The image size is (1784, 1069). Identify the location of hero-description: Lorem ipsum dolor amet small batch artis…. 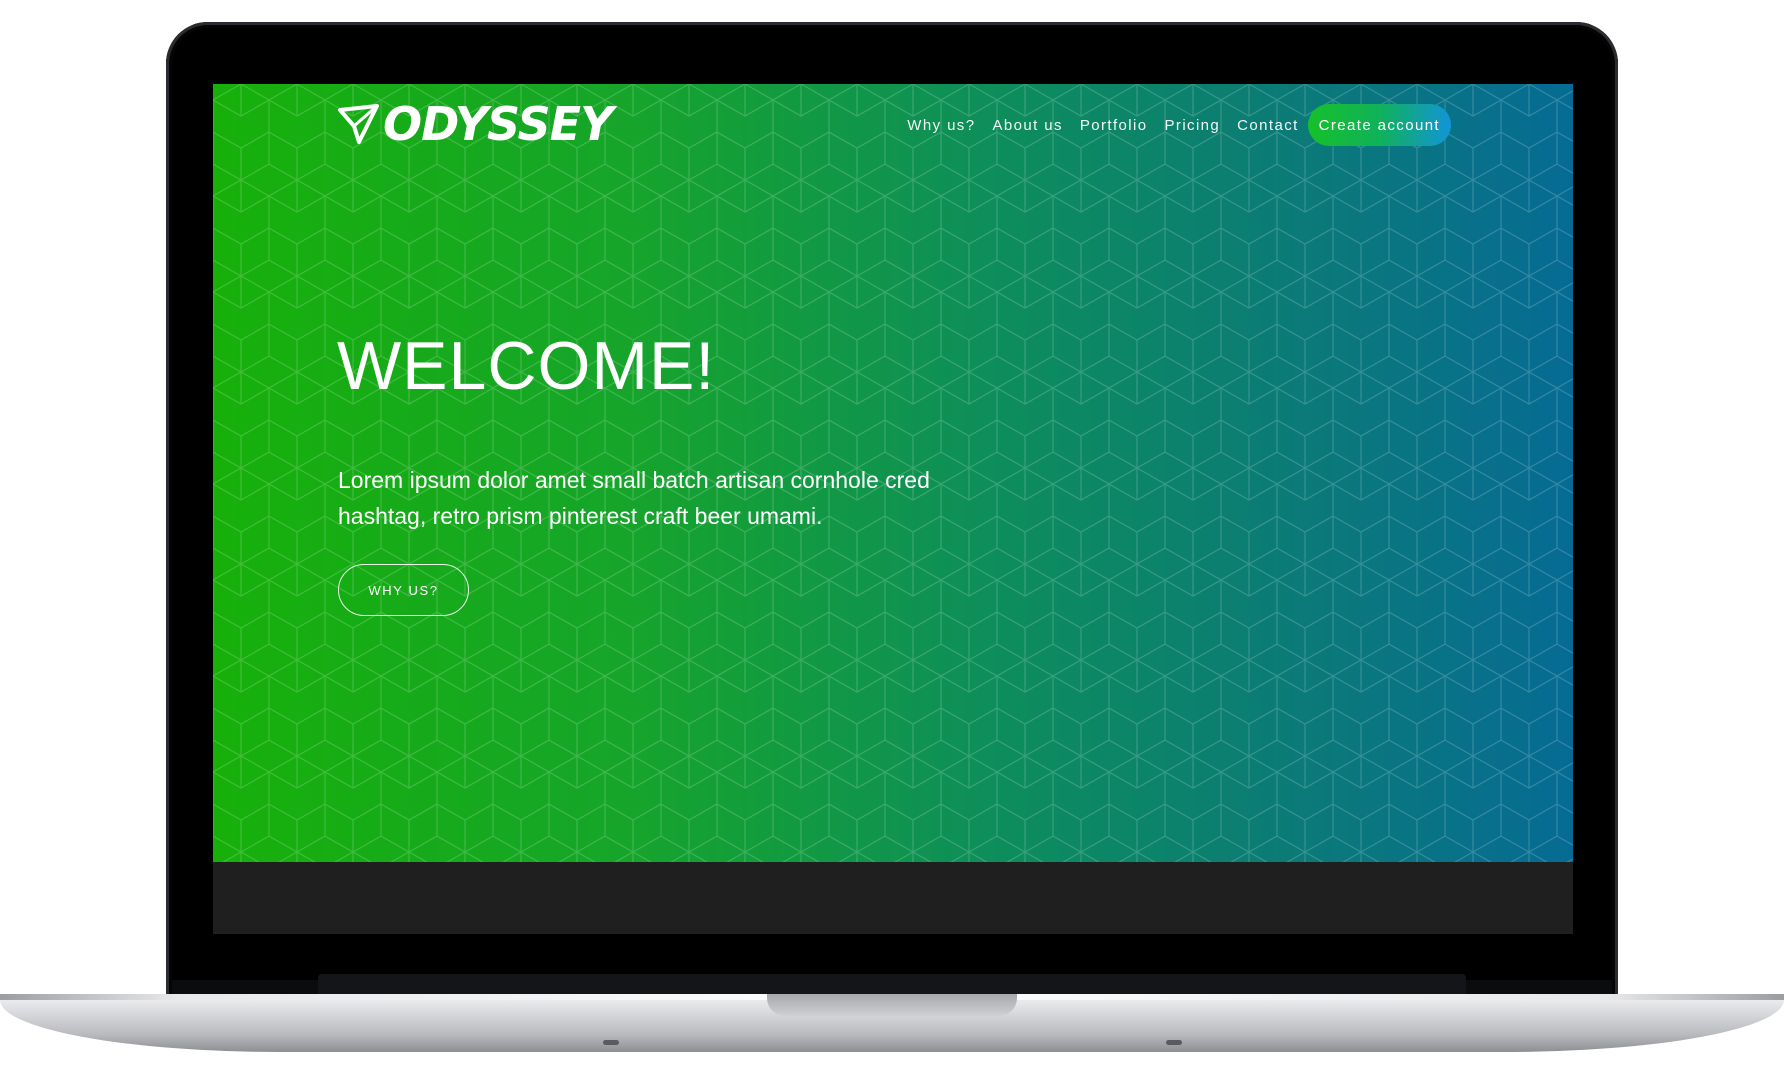
(634, 498).